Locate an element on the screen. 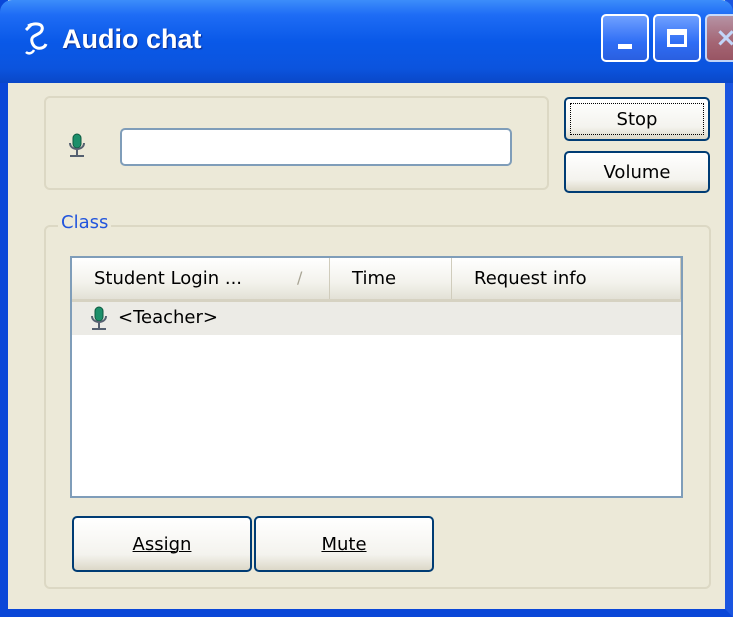 This screenshot has width=733, height=617. row-student-login: <Teacher> is located at coordinates (168, 317).